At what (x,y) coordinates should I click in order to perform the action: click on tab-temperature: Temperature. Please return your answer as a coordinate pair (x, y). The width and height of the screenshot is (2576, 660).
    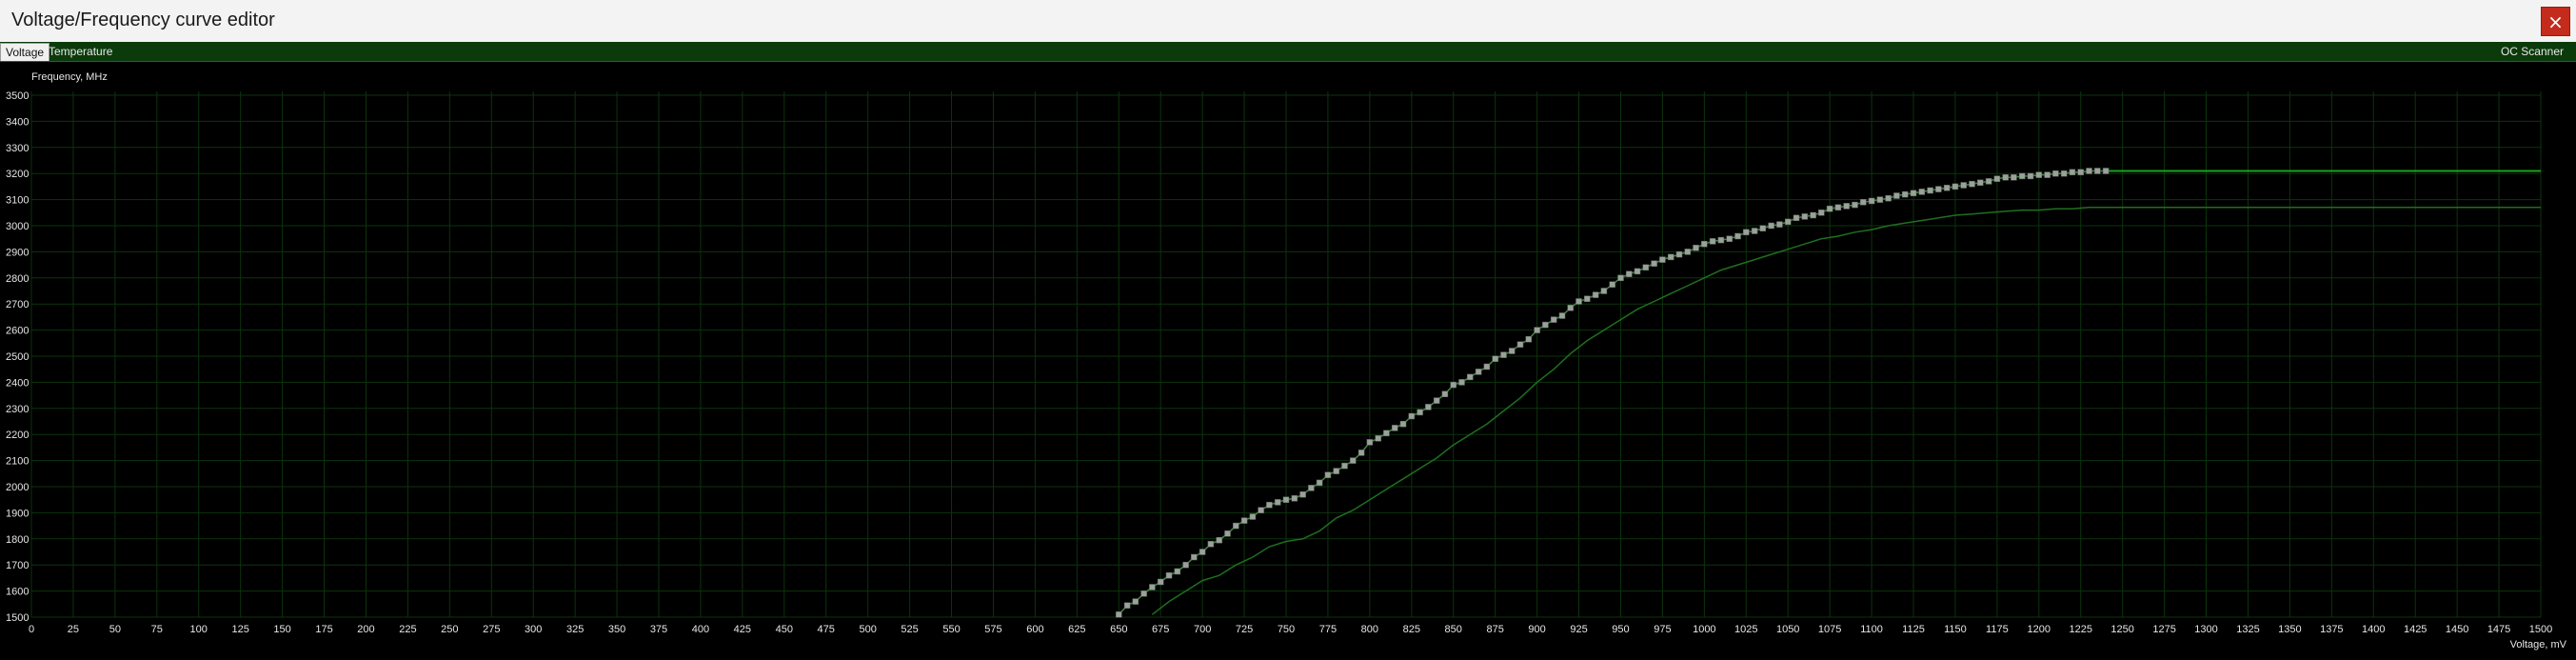
    Looking at the image, I should click on (80, 51).